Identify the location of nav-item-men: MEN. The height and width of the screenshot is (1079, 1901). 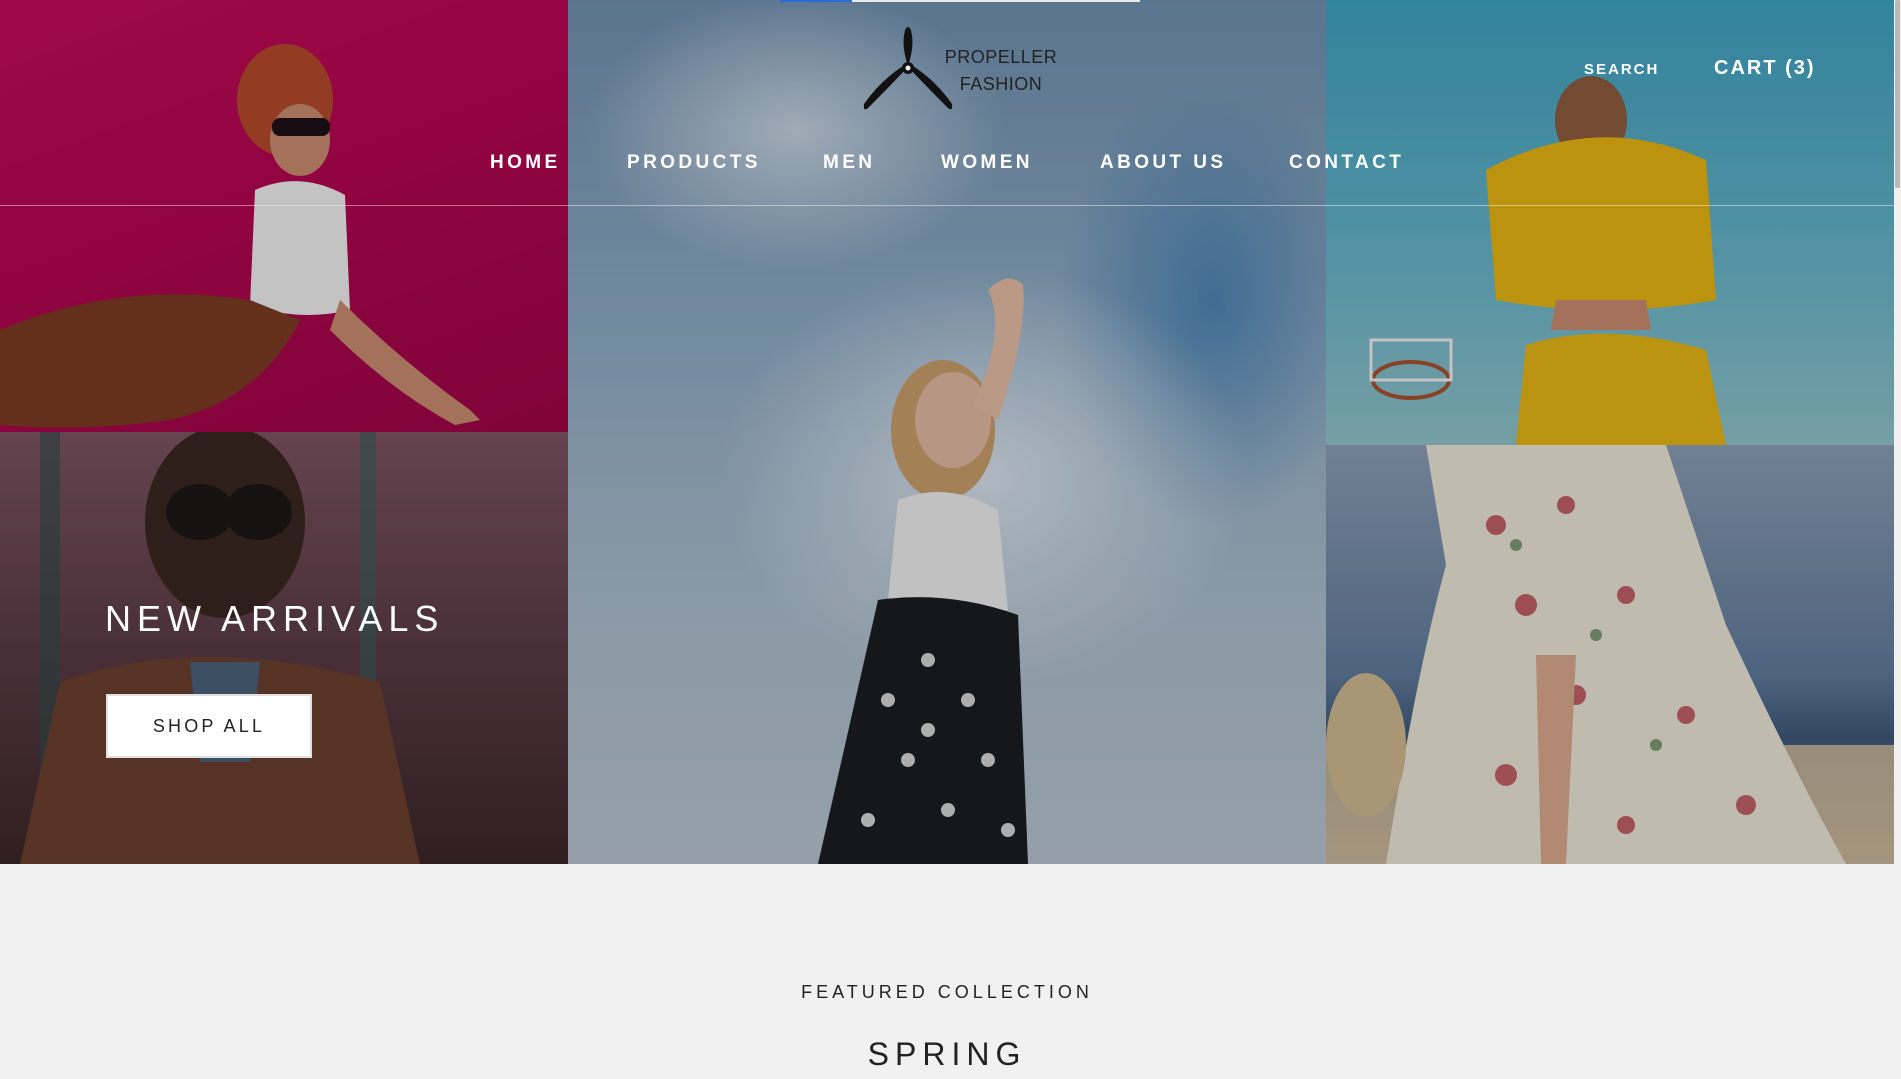
(849, 163).